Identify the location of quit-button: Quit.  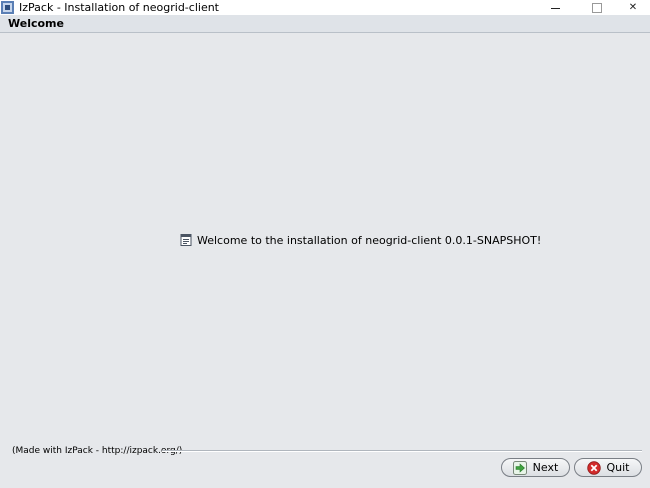
(608, 467).